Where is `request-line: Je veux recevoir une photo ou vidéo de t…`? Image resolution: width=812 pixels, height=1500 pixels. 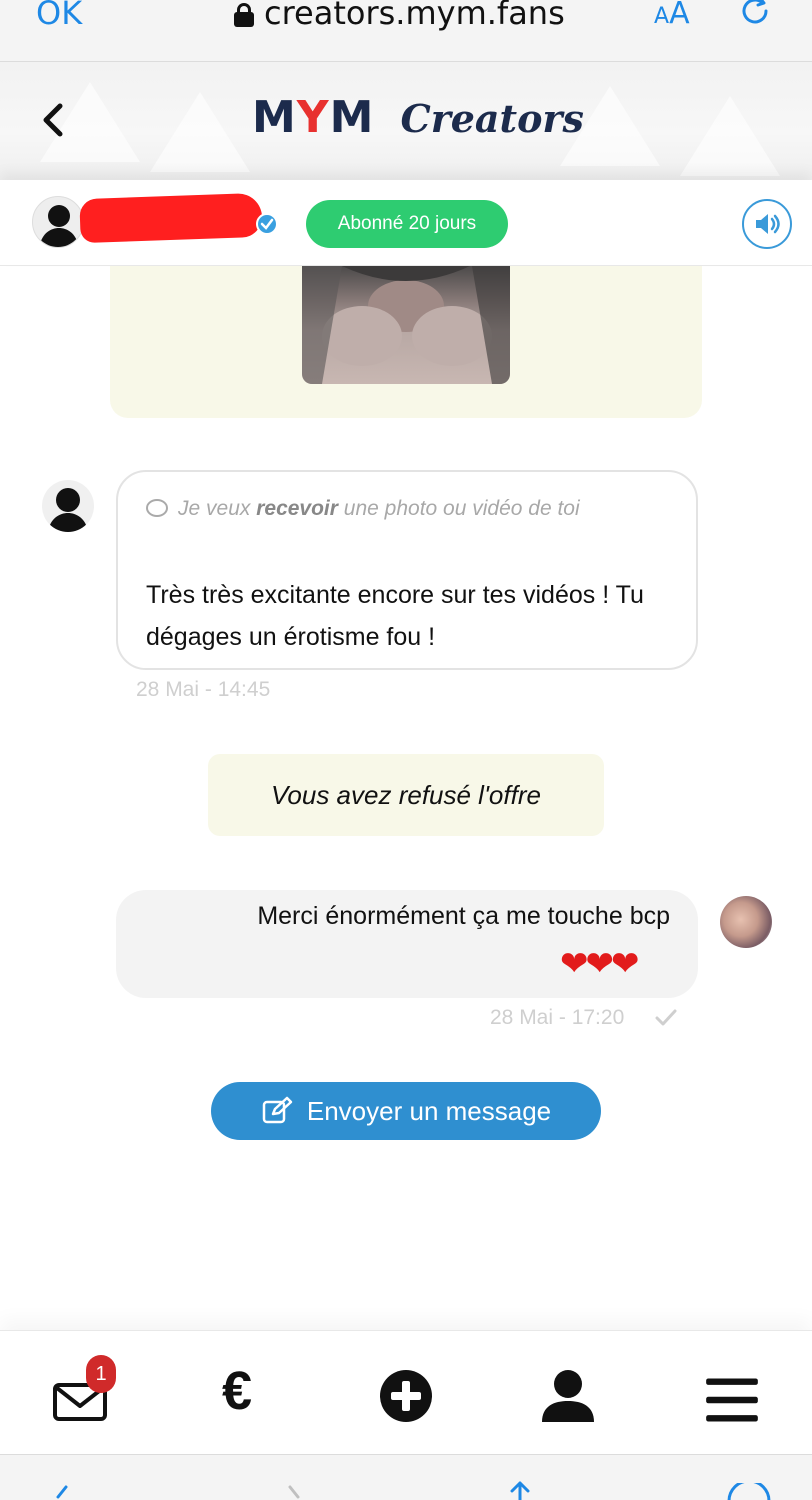
request-line: Je veux recevoir une photo ou vidéo de t… is located at coordinates (406, 509).